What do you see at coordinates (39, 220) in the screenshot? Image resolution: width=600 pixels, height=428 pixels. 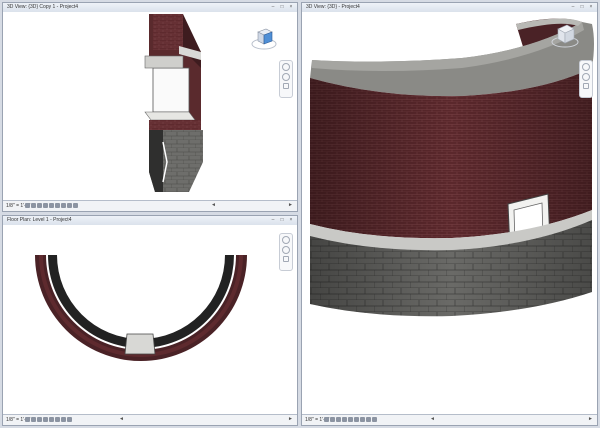 I see `window-title: Floor Plan: Level 1 - Project4` at bounding box center [39, 220].